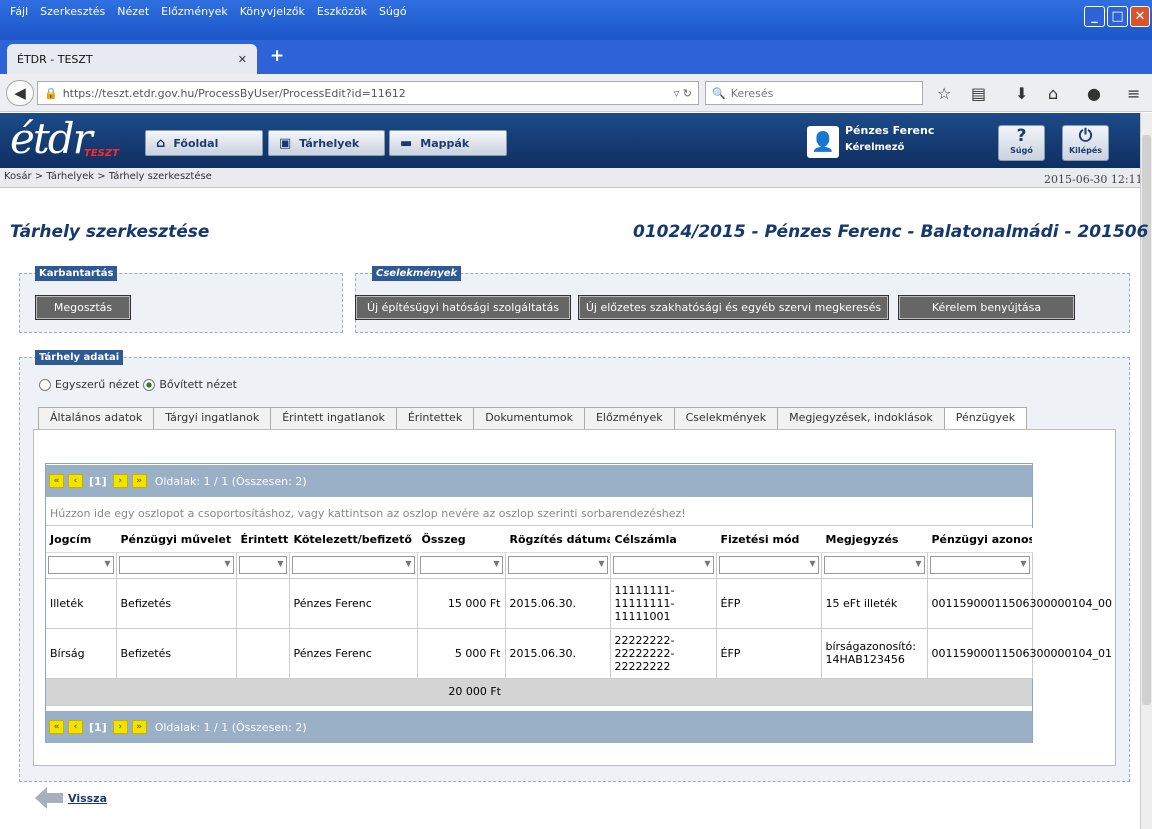 The height and width of the screenshot is (829, 1152). What do you see at coordinates (986, 307) in the screenshot?
I see `submit-application-button: Kérelem benyújtása` at bounding box center [986, 307].